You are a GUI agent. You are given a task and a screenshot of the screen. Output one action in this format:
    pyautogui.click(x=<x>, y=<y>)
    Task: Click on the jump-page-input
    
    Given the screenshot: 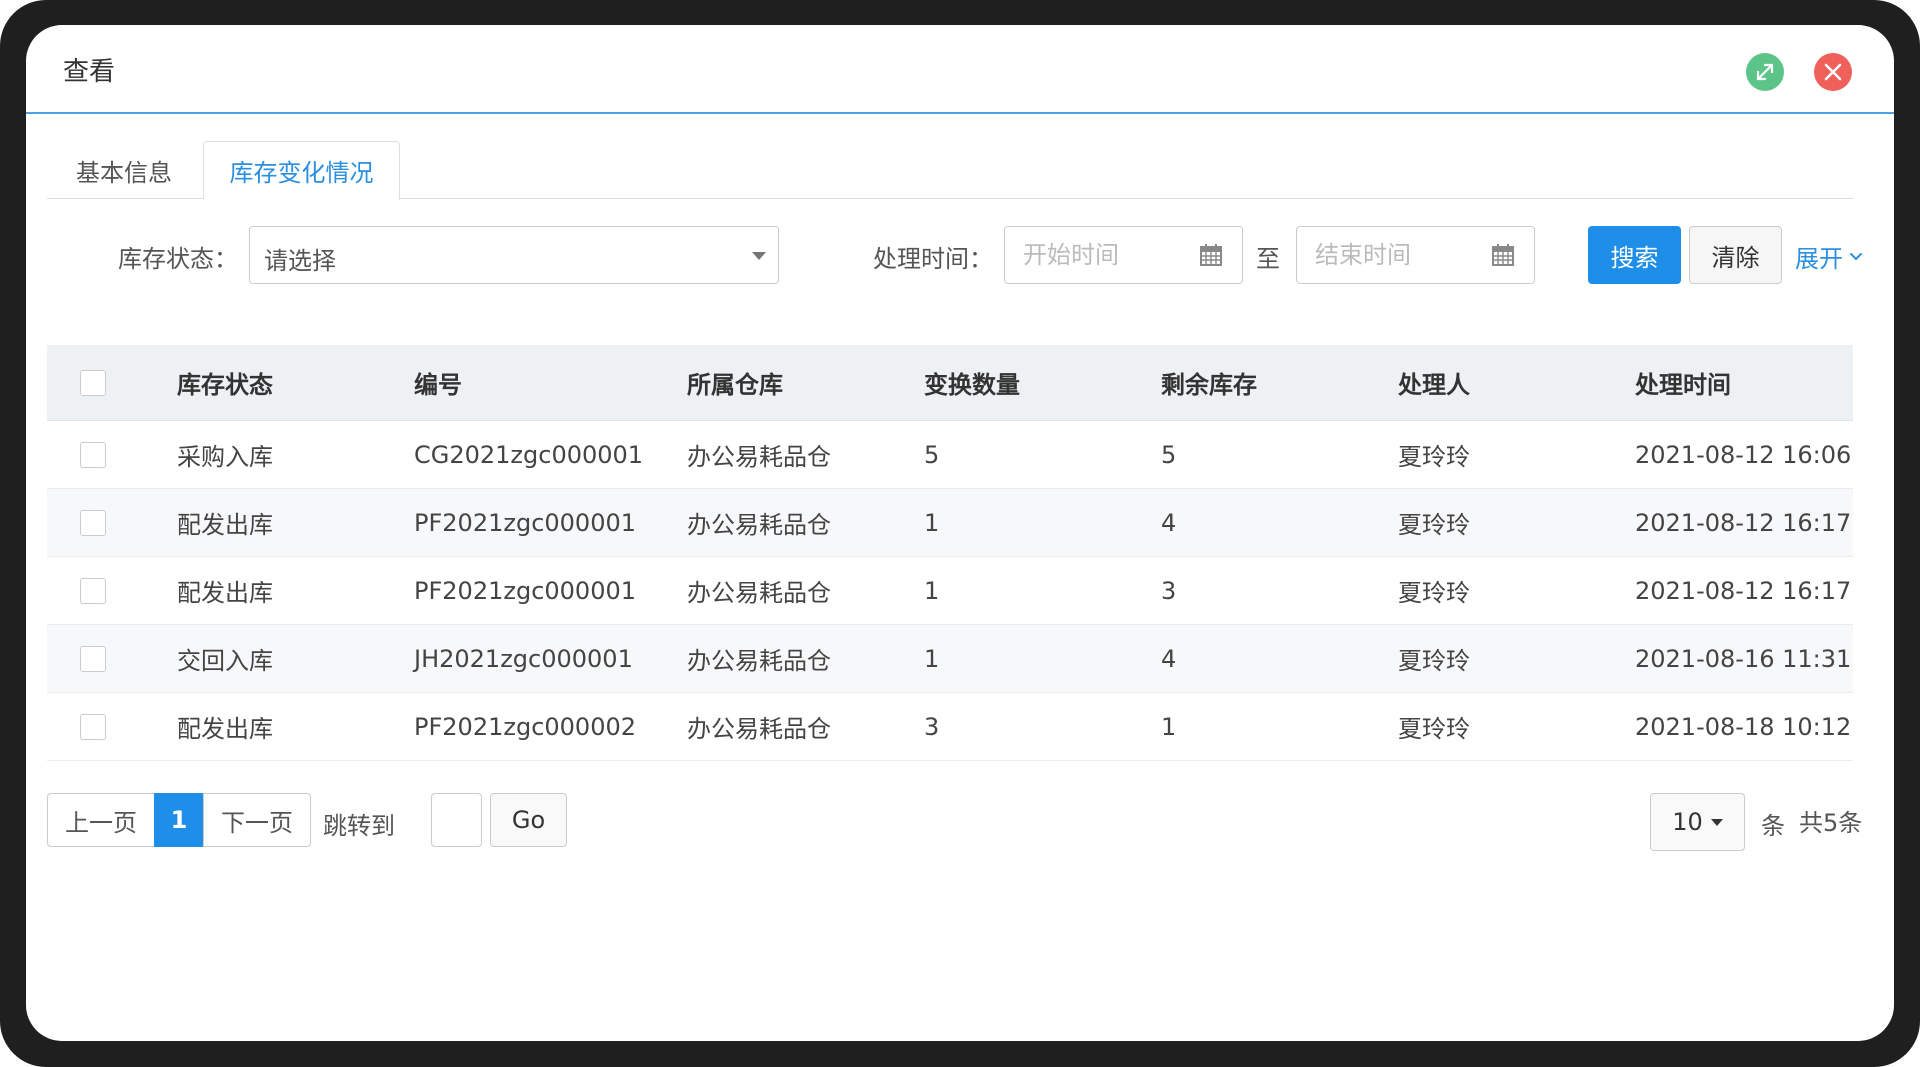 What is the action you would take?
    pyautogui.click(x=456, y=820)
    